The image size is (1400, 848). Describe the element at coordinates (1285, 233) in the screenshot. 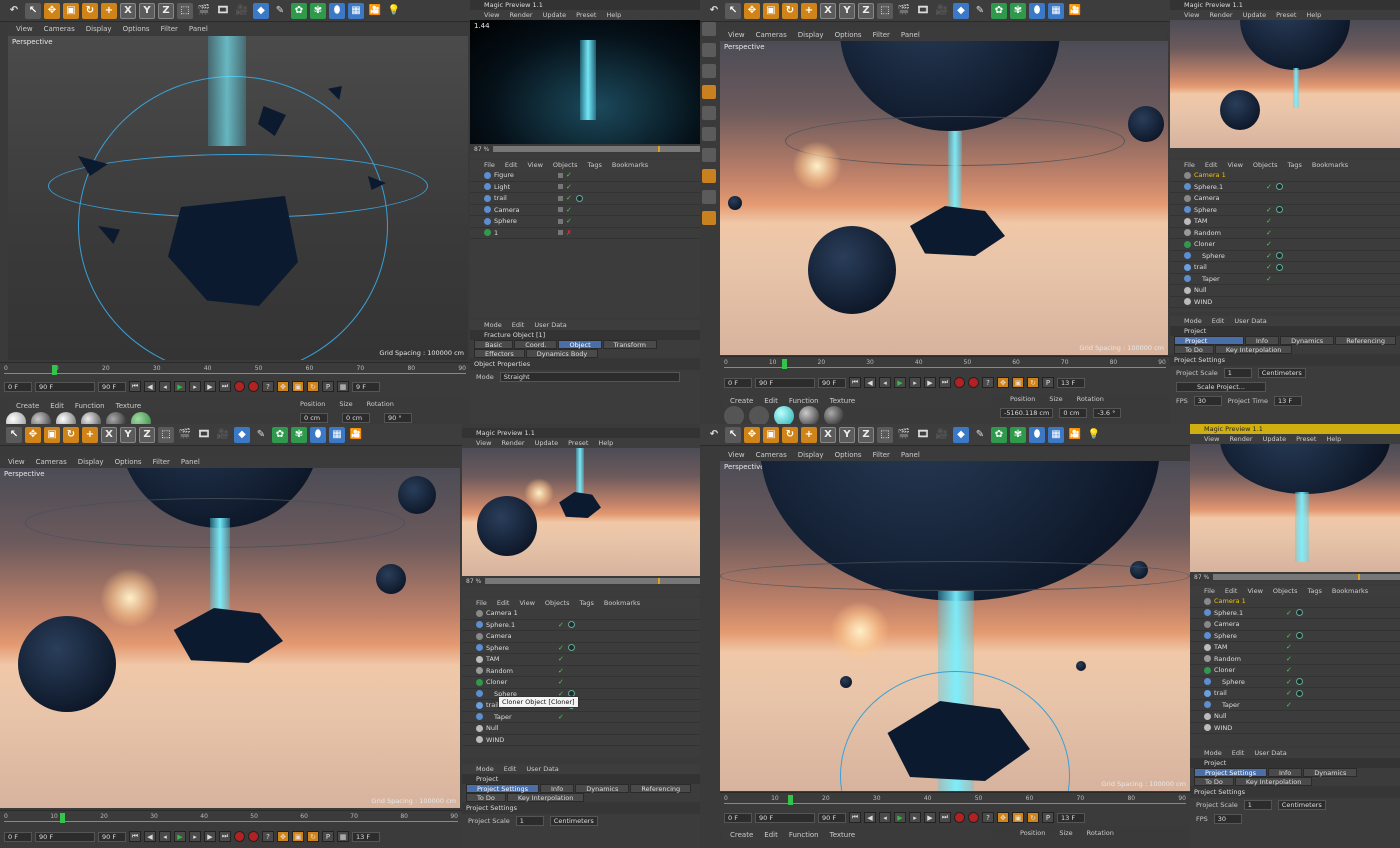

I see `object-row: Random ✓` at that location.